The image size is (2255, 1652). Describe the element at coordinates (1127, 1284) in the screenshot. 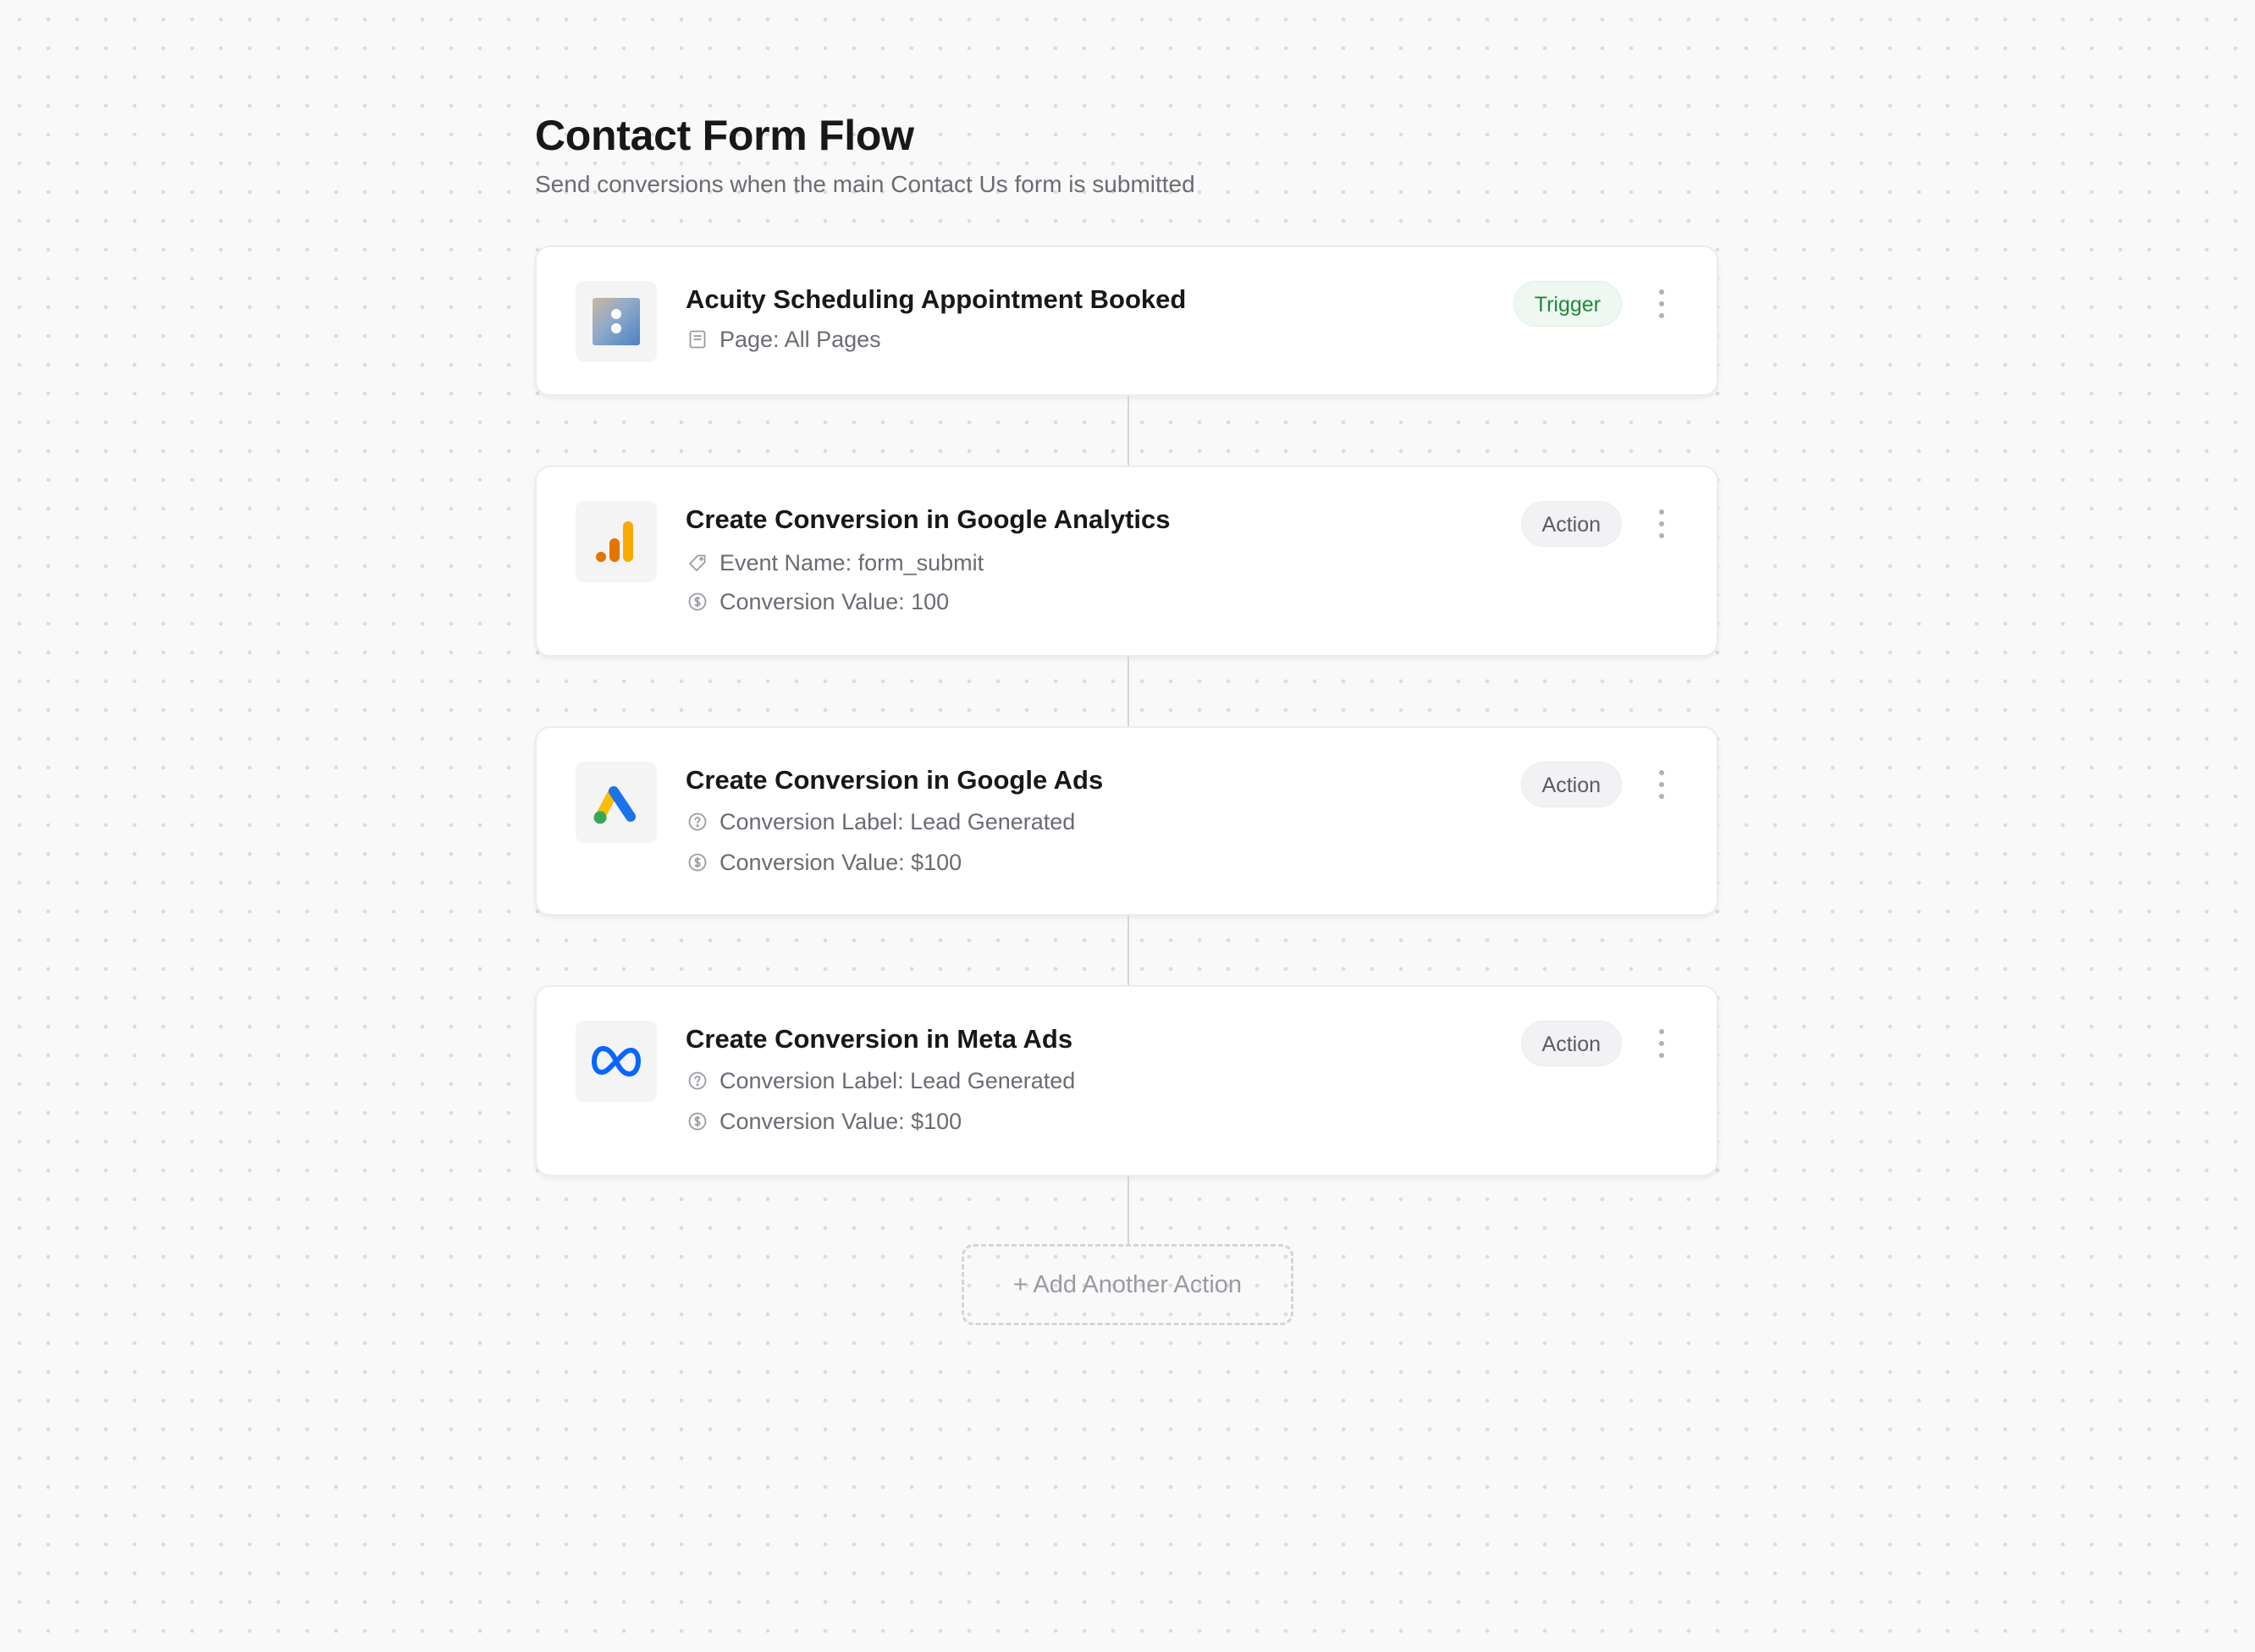

I see `add-another-action-button: + Add Another Action` at that location.